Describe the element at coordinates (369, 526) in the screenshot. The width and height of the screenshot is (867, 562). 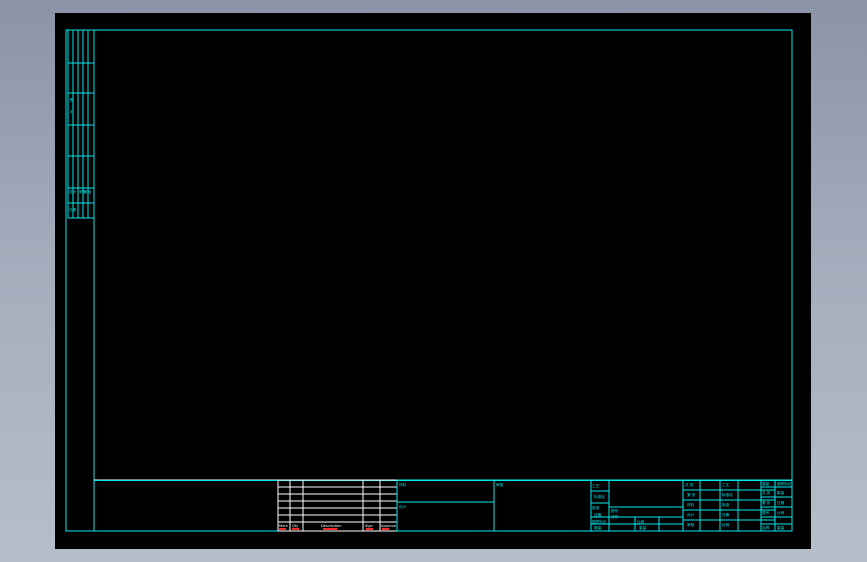
I see `rev-header-sign: Sign` at that location.